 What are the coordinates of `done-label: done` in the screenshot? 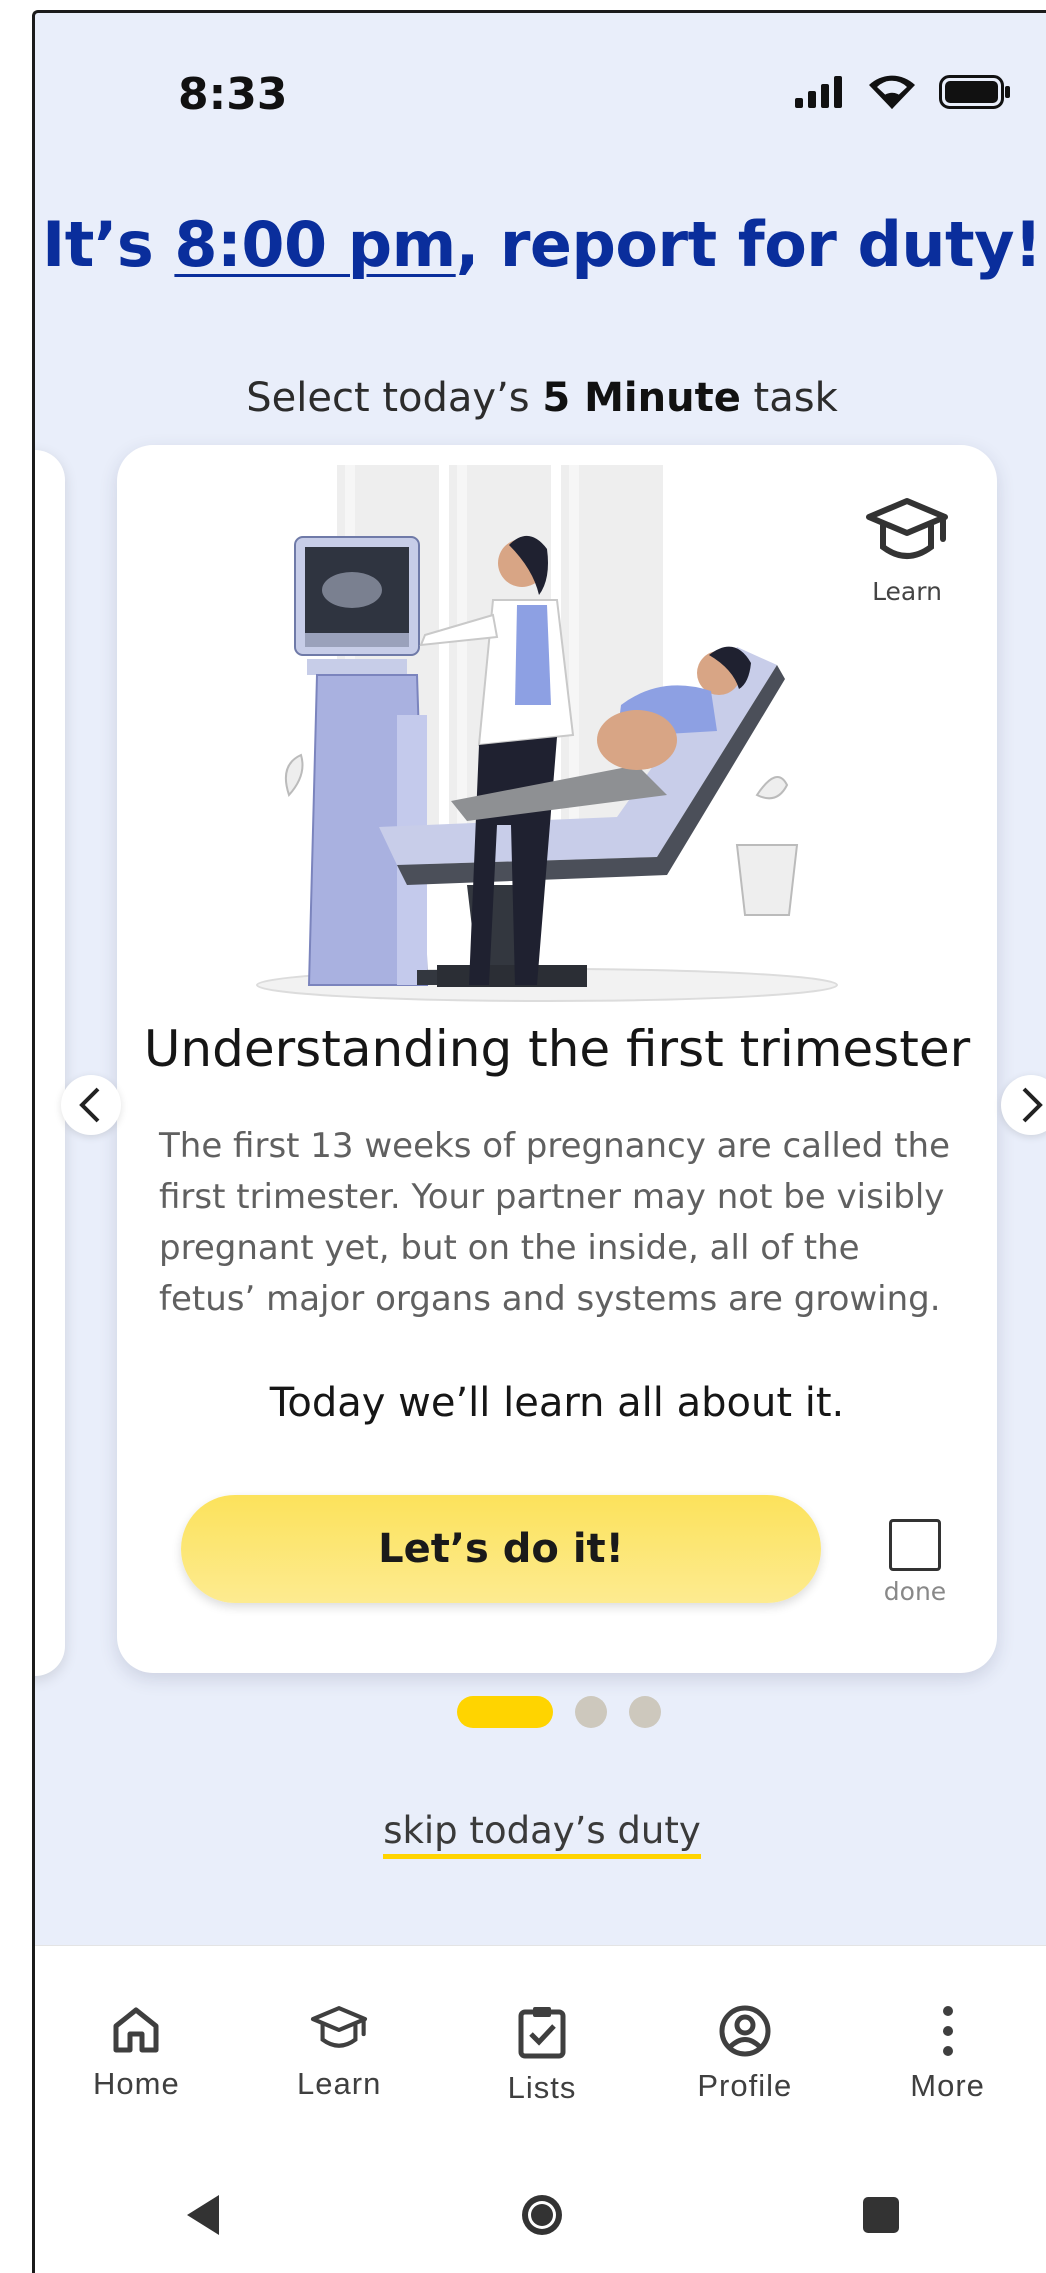 It's located at (915, 1591).